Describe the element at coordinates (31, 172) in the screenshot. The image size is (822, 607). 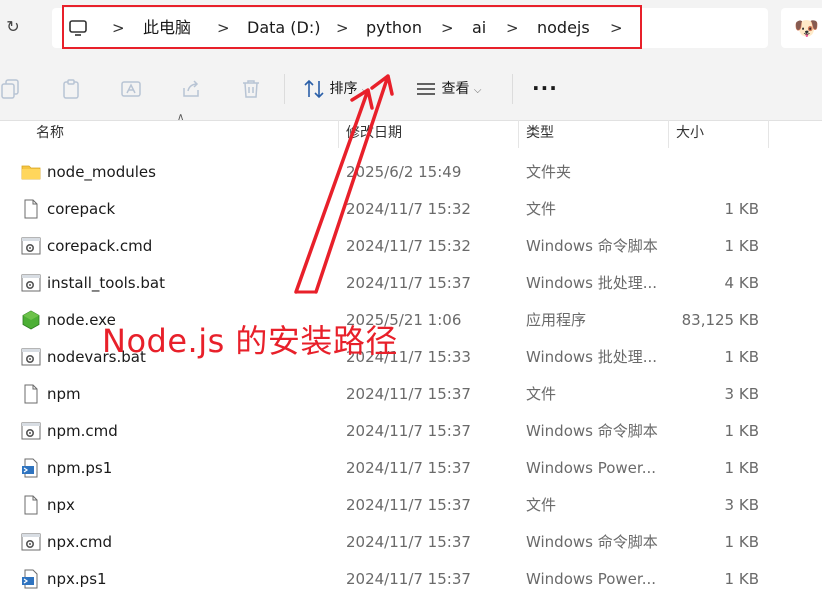
I see `folder-icon` at that location.